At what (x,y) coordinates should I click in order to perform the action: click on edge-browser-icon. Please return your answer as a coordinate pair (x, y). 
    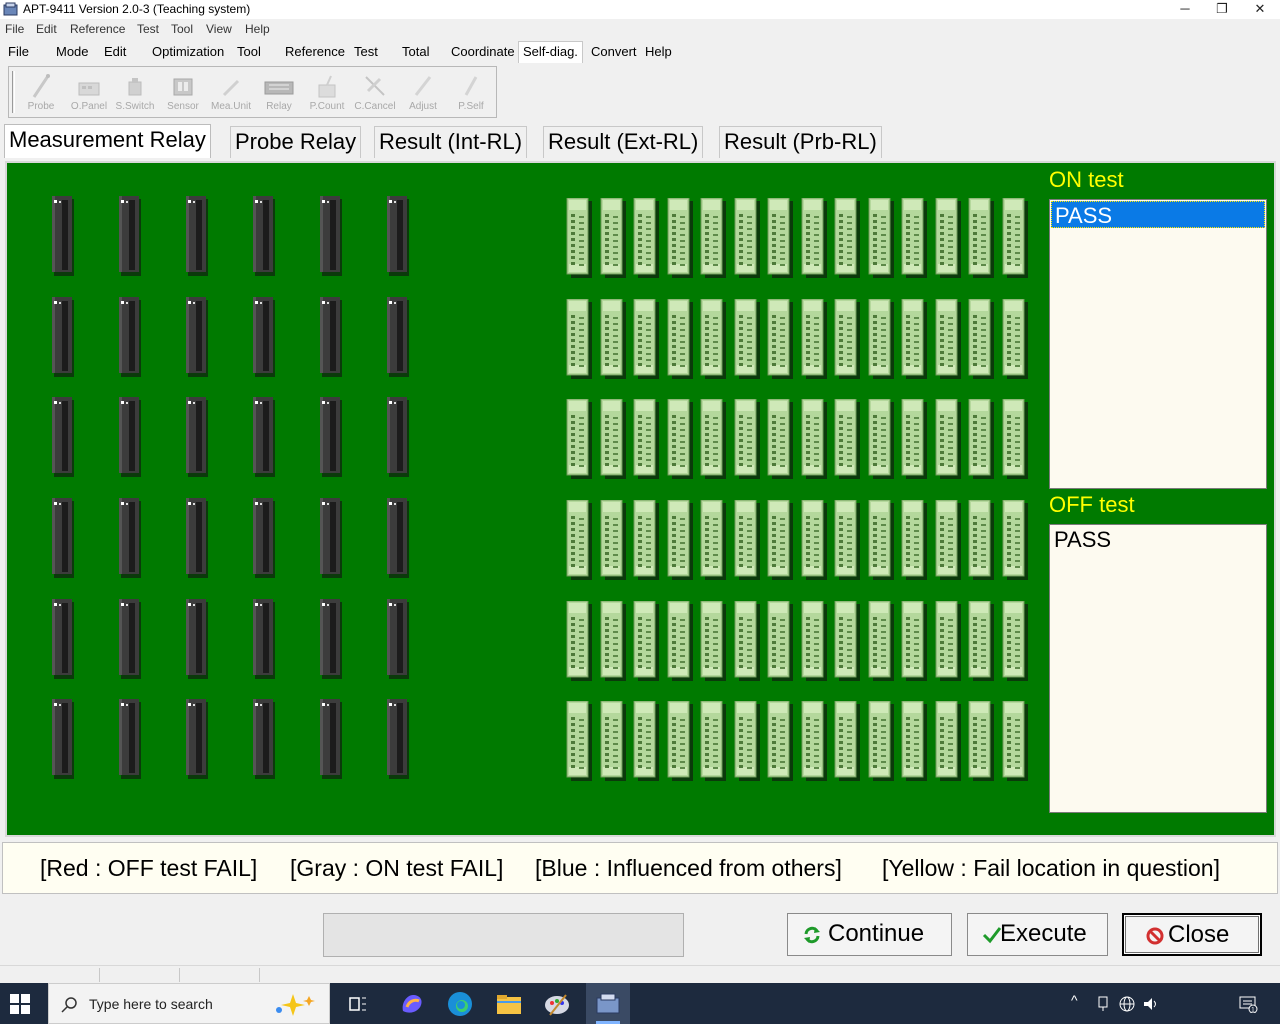
    Looking at the image, I should click on (460, 1004).